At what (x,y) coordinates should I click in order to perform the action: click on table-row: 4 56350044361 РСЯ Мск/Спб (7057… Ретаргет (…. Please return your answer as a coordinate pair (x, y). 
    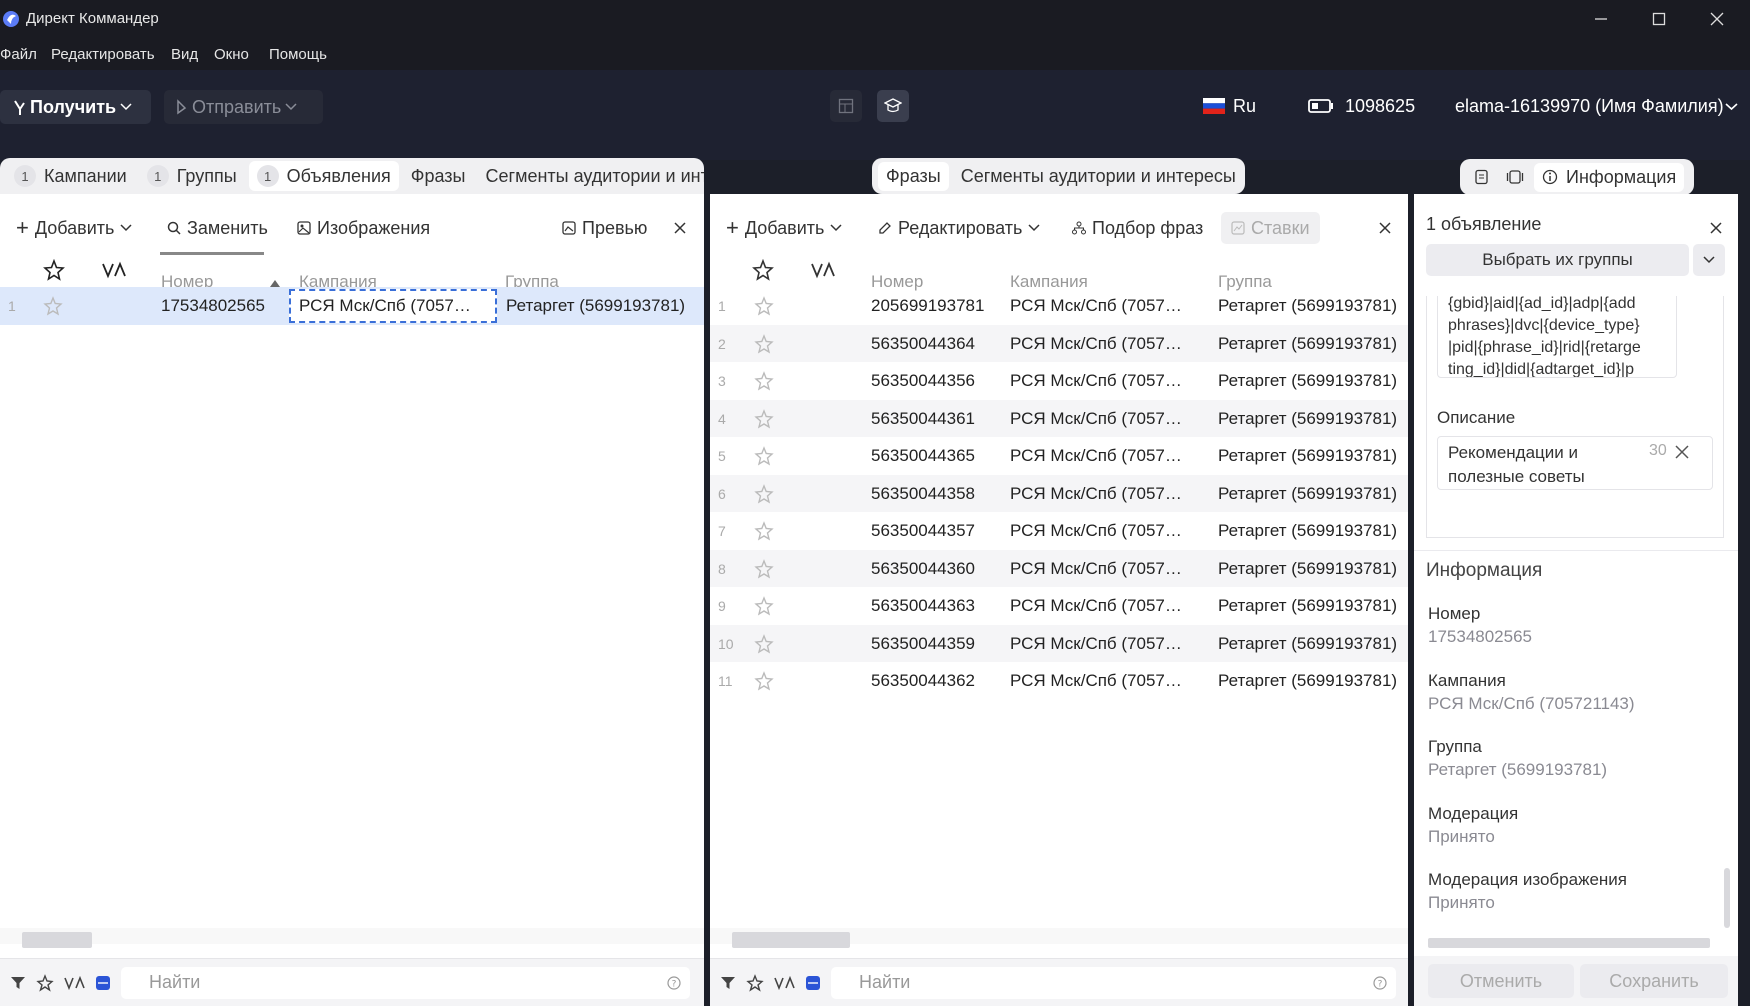
    Looking at the image, I should click on (1059, 418).